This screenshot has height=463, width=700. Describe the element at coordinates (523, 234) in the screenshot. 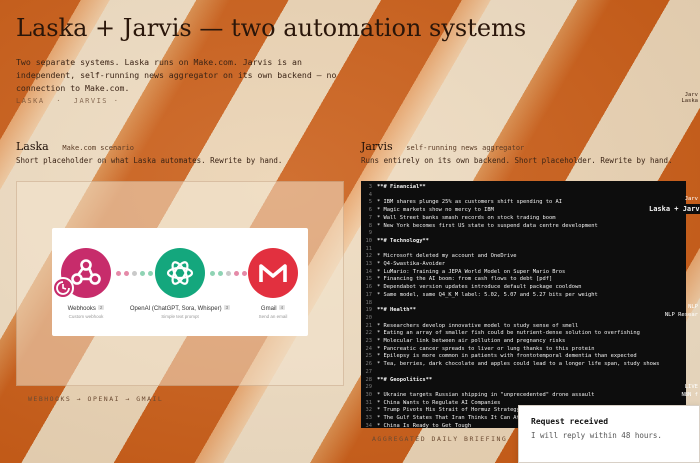

I see `briefing-line: 9` at that location.